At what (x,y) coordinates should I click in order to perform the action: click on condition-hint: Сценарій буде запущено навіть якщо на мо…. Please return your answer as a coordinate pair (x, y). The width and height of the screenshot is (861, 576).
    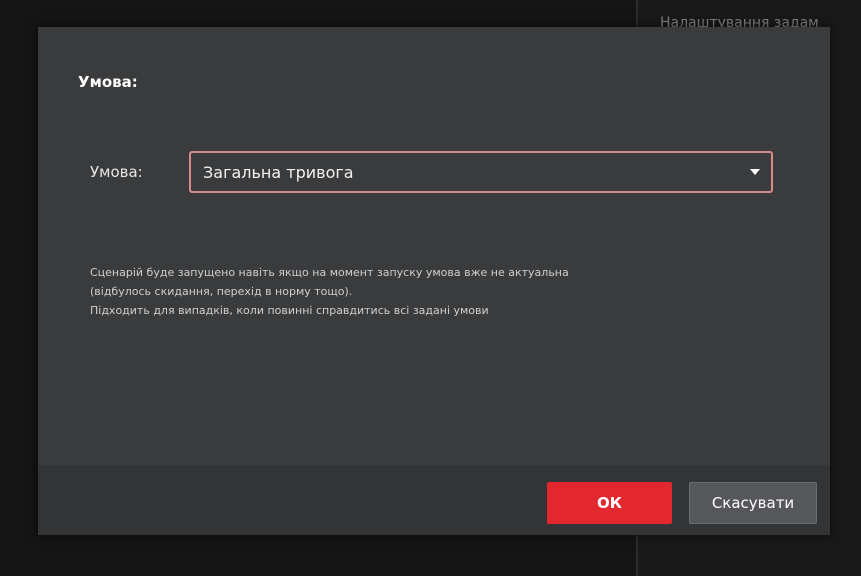
    Looking at the image, I should click on (450, 291).